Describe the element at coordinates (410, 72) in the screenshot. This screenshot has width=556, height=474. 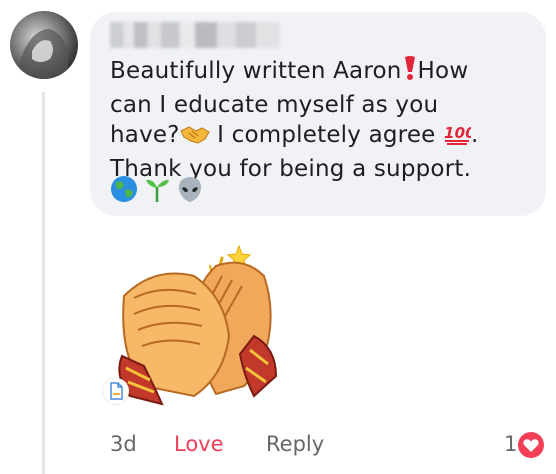
I see `red-exclamation-icon` at that location.